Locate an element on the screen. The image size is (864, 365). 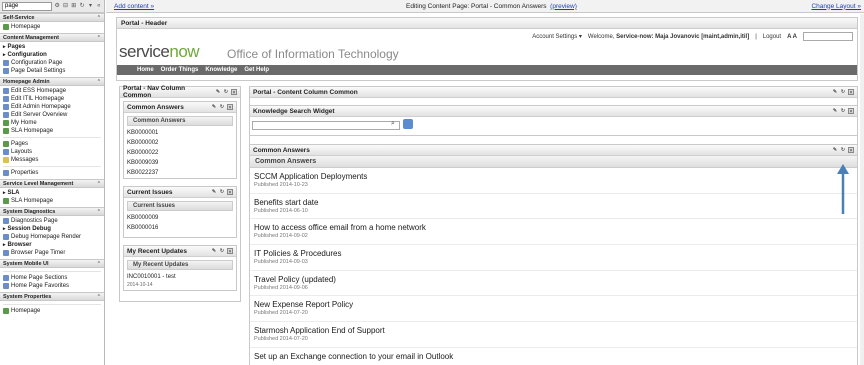
gear-icon: ⚙ is located at coordinates (57, 6).